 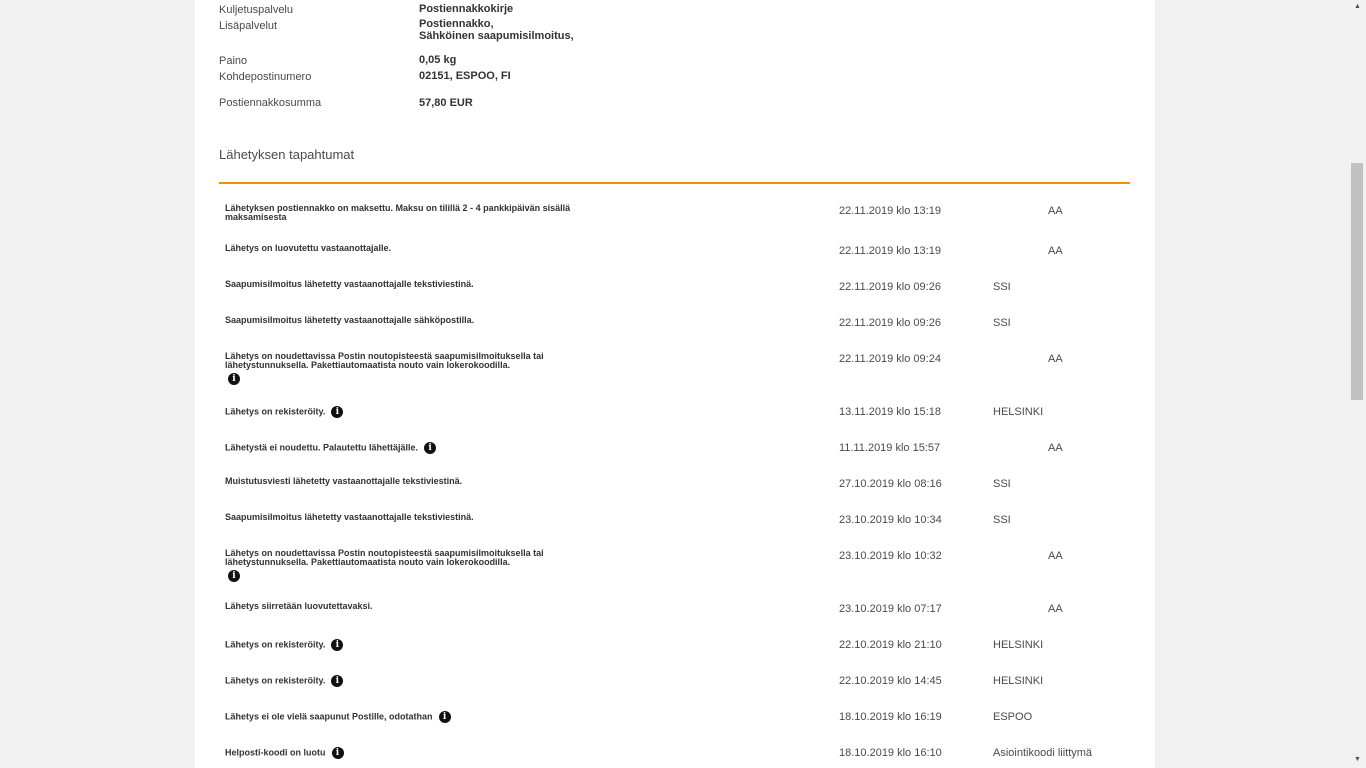 I want to click on weight-label: Paino, so click(x=233, y=61).